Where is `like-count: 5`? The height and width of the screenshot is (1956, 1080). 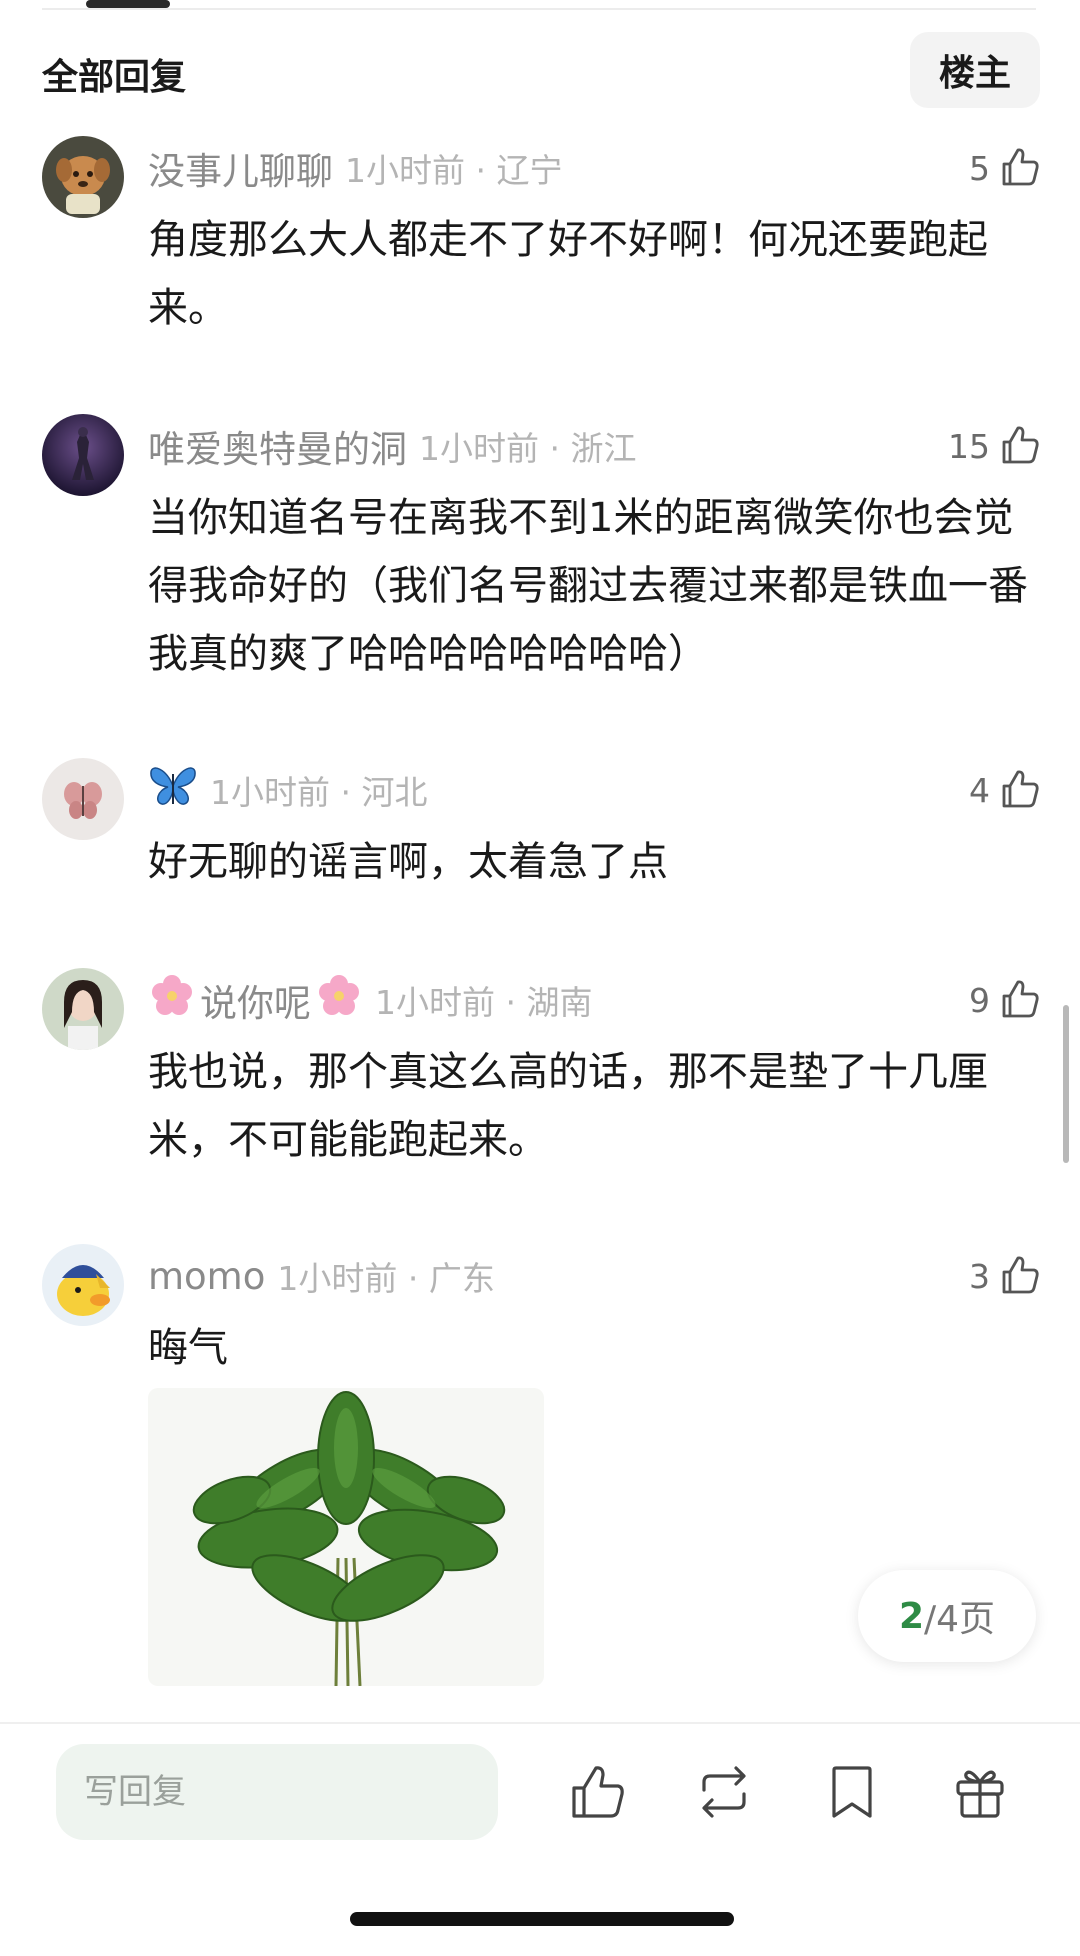 like-count: 5 is located at coordinates (979, 168).